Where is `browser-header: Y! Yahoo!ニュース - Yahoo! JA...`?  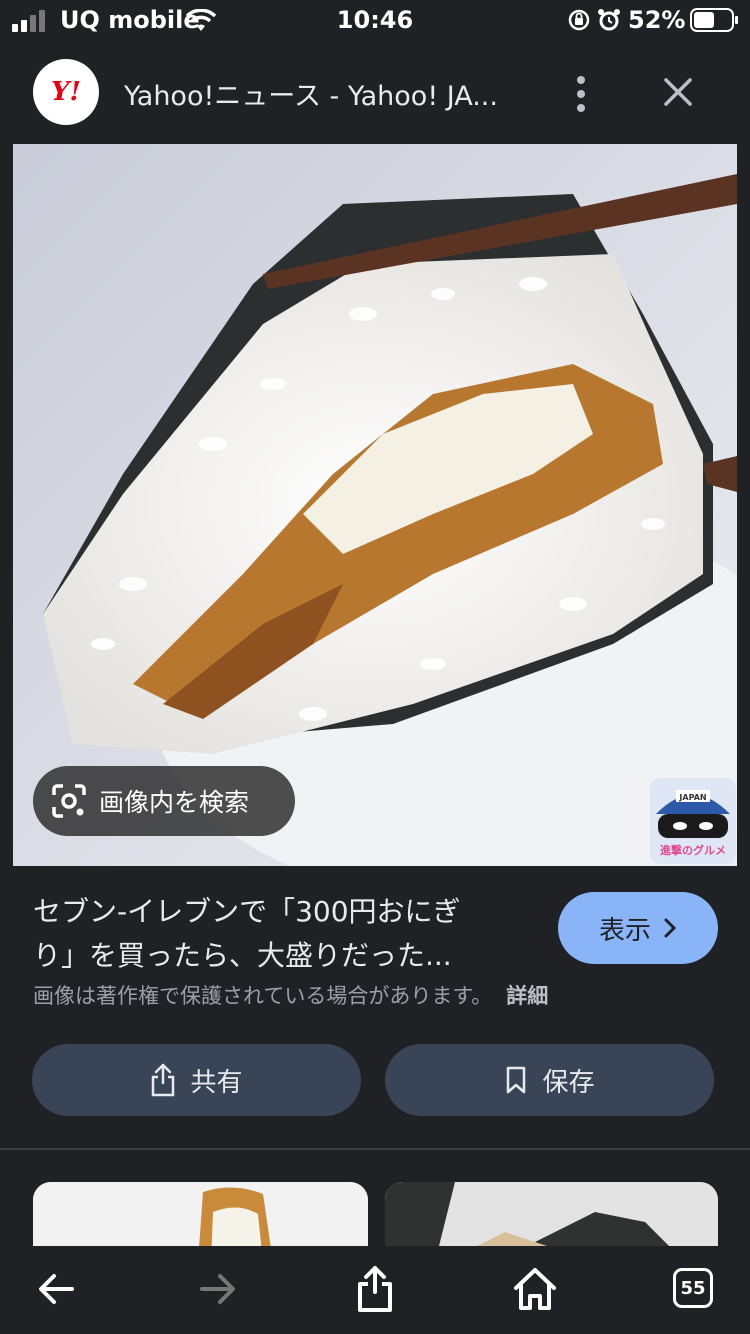 browser-header: Y! Yahoo!ニュース - Yahoo! JA... is located at coordinates (375, 92).